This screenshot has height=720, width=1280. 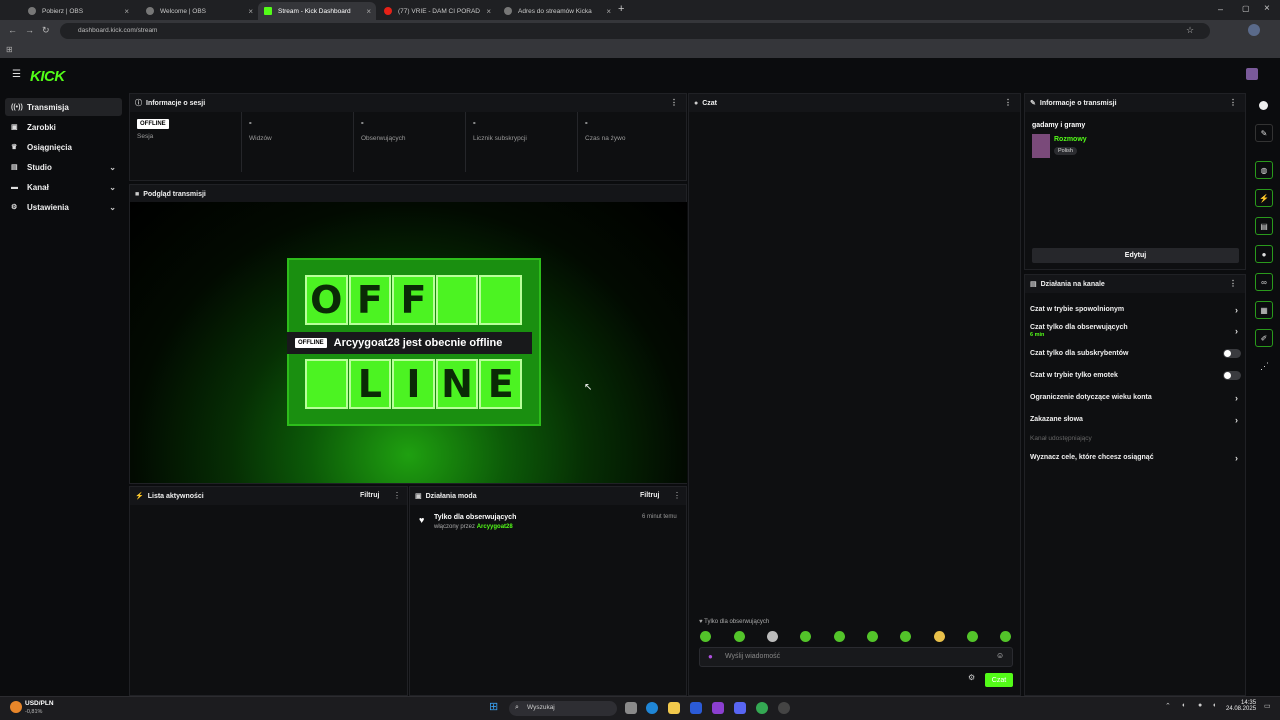 I want to click on file-explorer-icon, so click(x=674, y=708).